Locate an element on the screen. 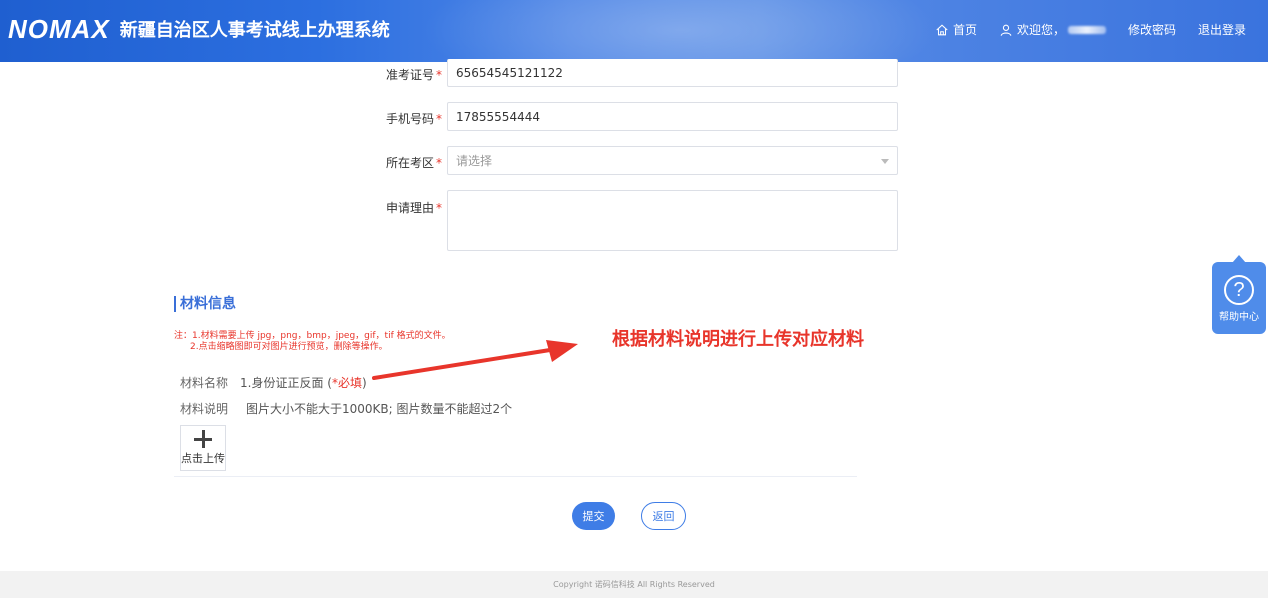 The height and width of the screenshot is (598, 1268). help-center-button: ? 帮助中心 is located at coordinates (1239, 294).